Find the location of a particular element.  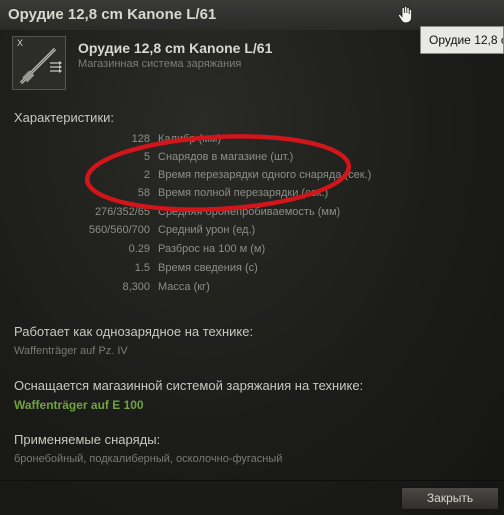

single-loader-heading: Работает как однозарядное на технике: is located at coordinates (134, 331).